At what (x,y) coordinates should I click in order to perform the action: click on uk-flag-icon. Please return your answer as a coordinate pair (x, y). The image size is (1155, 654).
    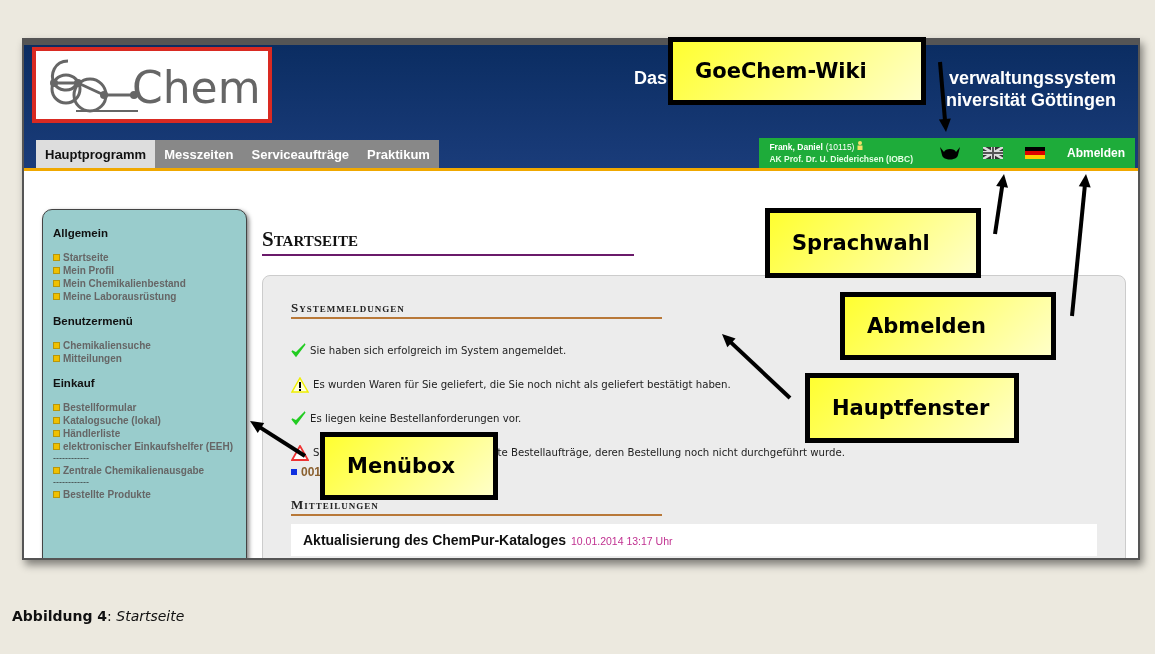
    Looking at the image, I should click on (993, 153).